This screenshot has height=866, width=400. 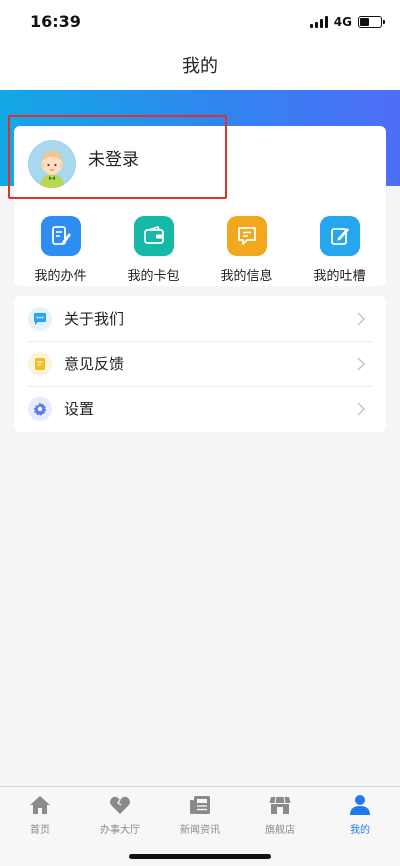 I want to click on quick-actions: 我的办件 我的卡包 我的信息 我的吐槽, so click(x=200, y=250).